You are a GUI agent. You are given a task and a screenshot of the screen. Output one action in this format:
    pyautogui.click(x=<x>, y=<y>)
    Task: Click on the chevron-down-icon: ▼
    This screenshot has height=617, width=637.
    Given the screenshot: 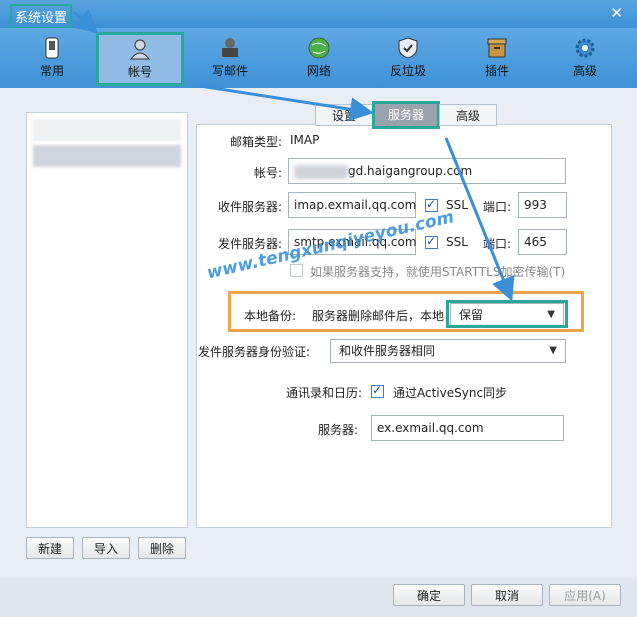 What is the action you would take?
    pyautogui.click(x=553, y=350)
    